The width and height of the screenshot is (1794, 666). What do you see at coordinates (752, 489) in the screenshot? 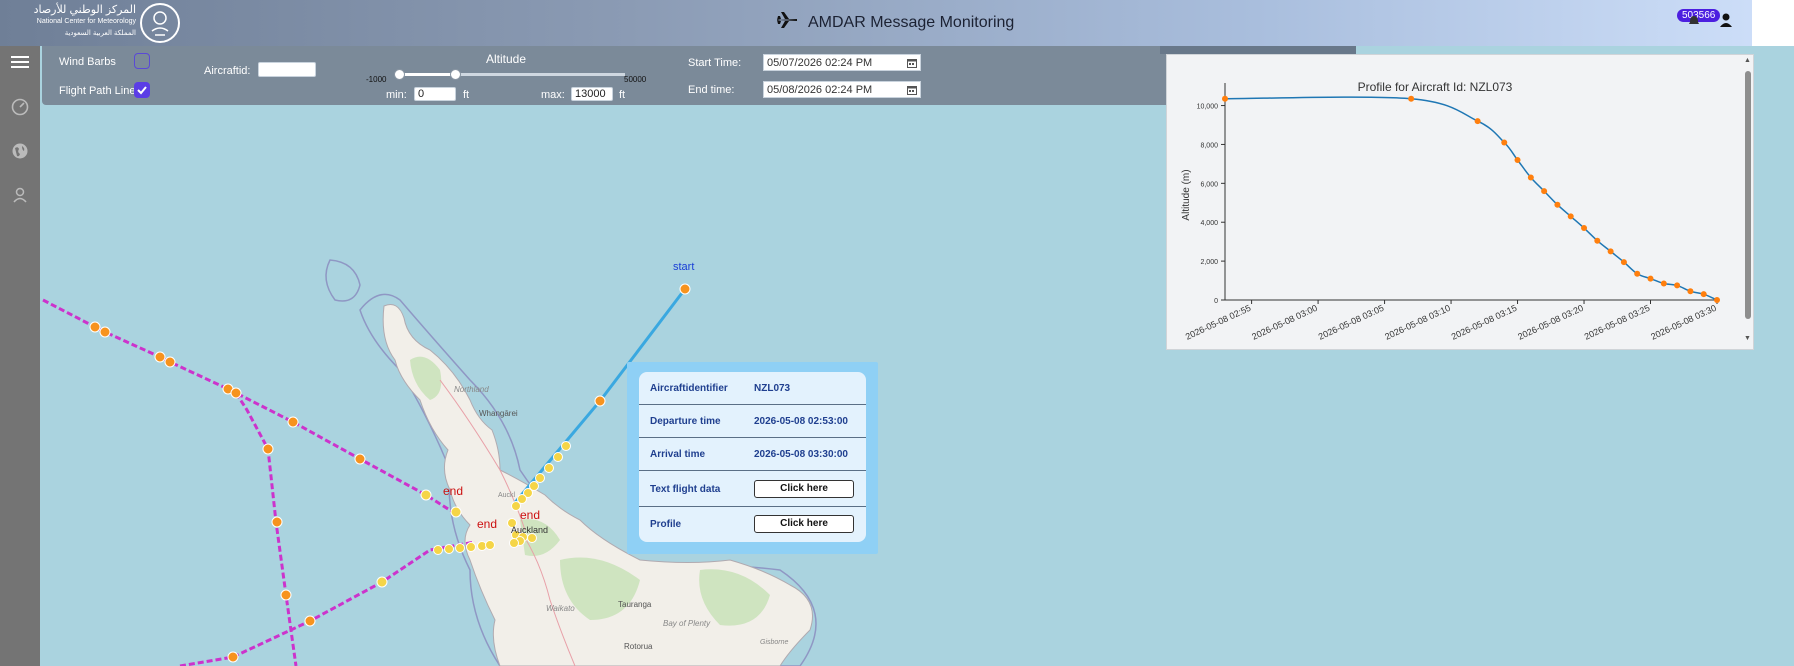
I see `popup-row-text-data: Text flight data Click here` at bounding box center [752, 489].